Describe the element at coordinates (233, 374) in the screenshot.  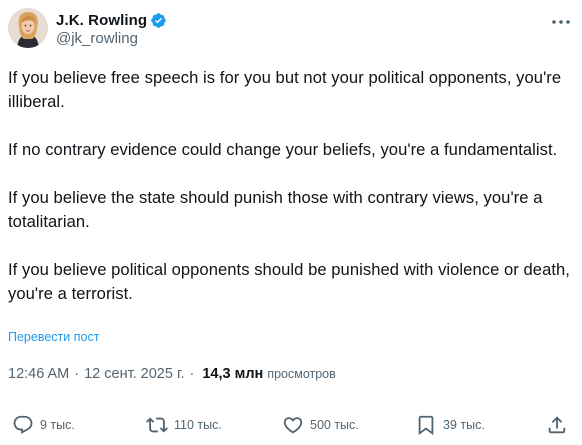
I see `views-count: 14,3 млн` at that location.